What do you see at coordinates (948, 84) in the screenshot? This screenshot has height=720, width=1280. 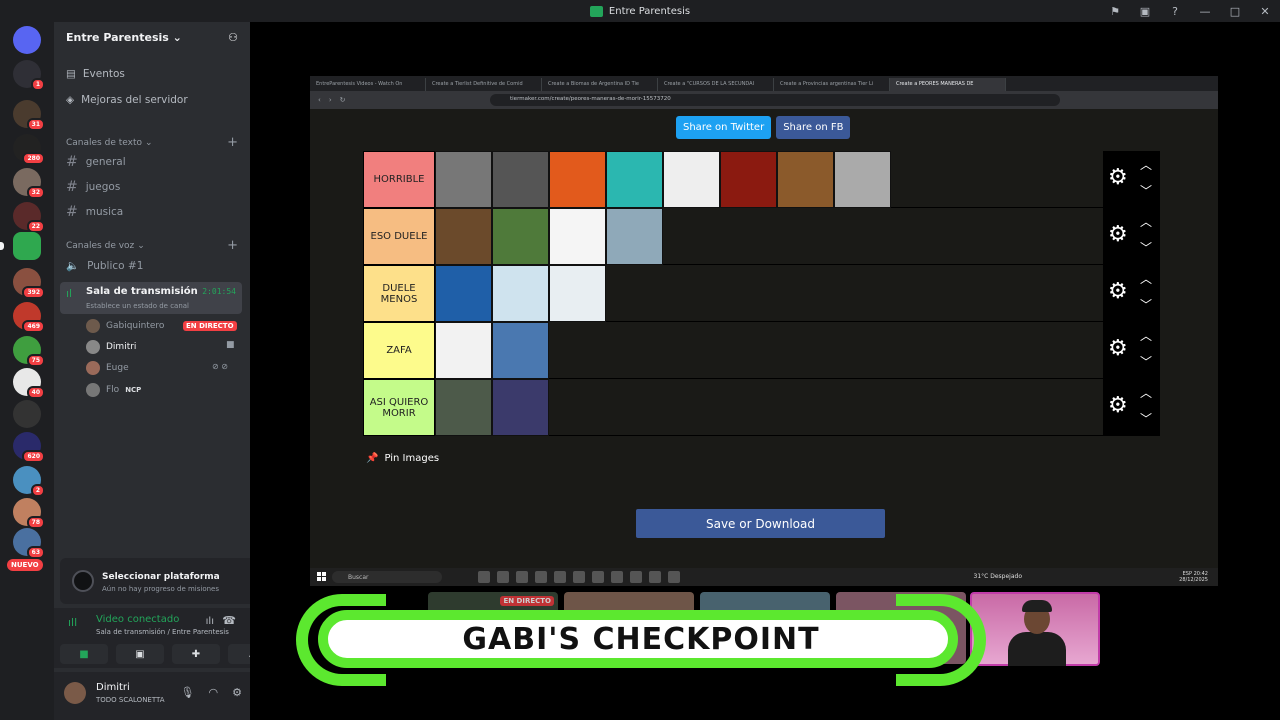 I see `browser-tab-active: Create a PEORES MANERAS DE` at bounding box center [948, 84].